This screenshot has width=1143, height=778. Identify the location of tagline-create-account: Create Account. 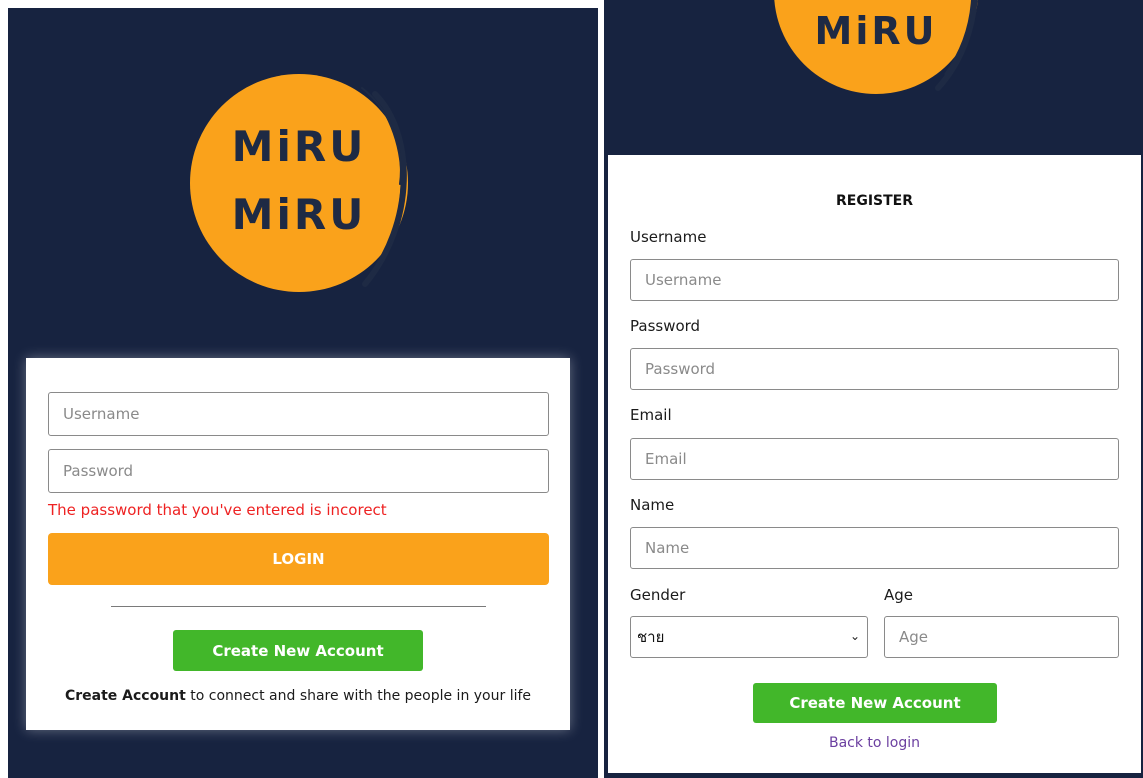
(125, 696).